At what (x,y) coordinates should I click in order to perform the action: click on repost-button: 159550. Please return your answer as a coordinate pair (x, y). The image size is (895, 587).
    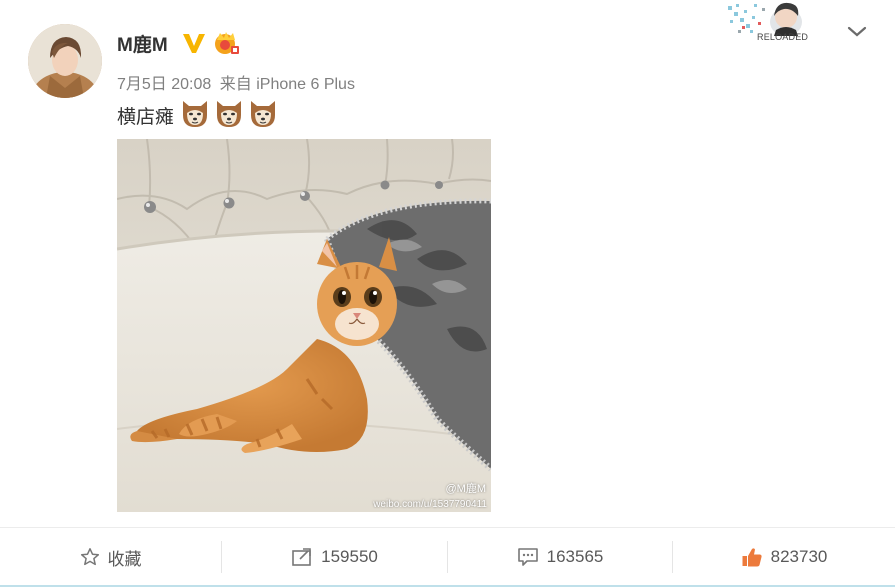
    Looking at the image, I should click on (334, 557).